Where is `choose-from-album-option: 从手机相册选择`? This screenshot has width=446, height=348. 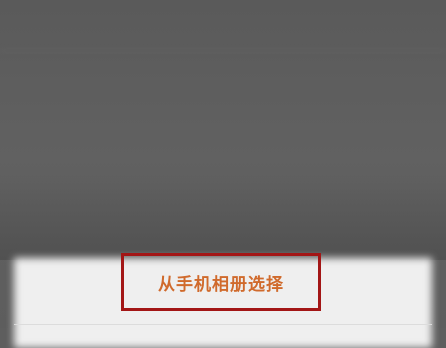 choose-from-album-option: 从手机相册选择 is located at coordinates (221, 282).